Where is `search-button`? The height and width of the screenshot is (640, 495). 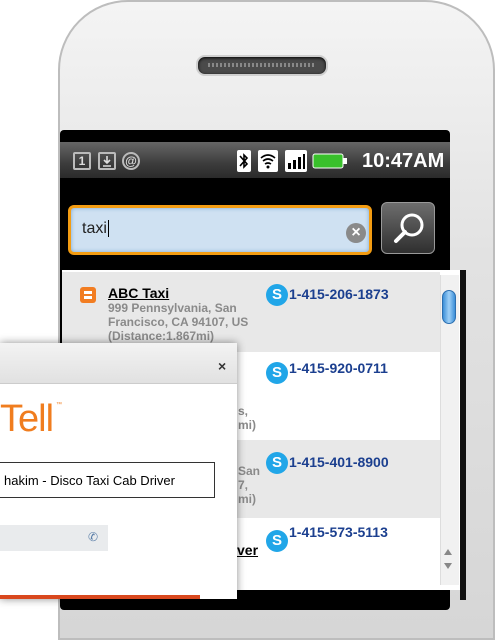 search-button is located at coordinates (408, 228).